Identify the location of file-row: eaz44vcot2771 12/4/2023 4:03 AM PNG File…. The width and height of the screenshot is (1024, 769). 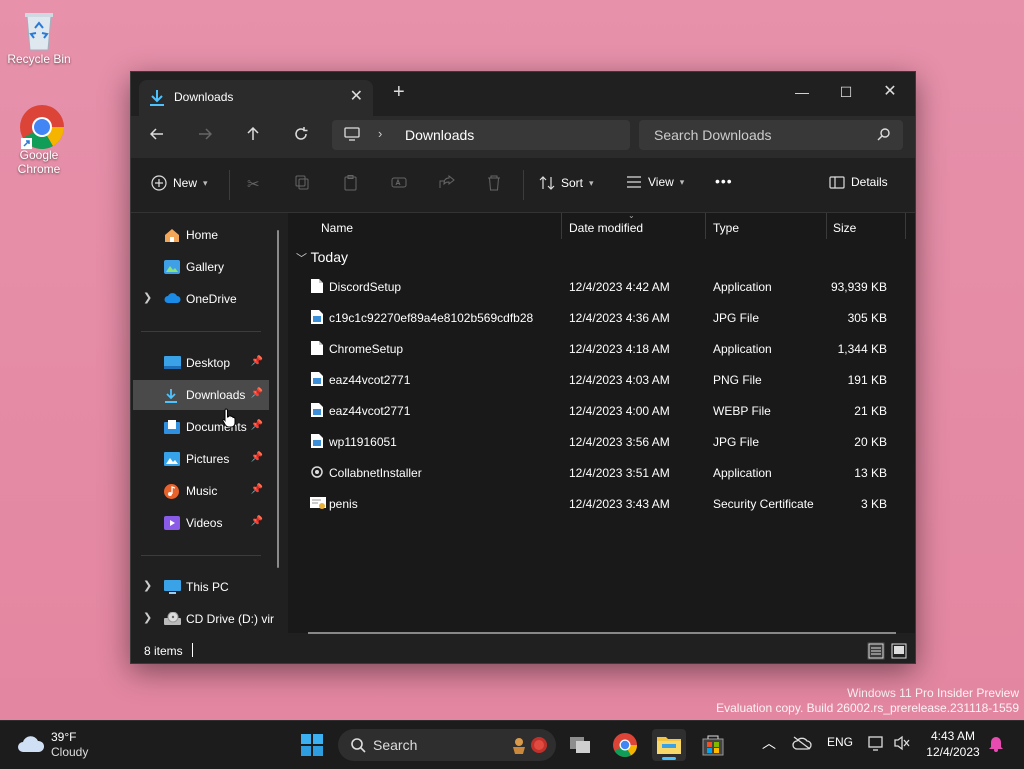
(600, 379).